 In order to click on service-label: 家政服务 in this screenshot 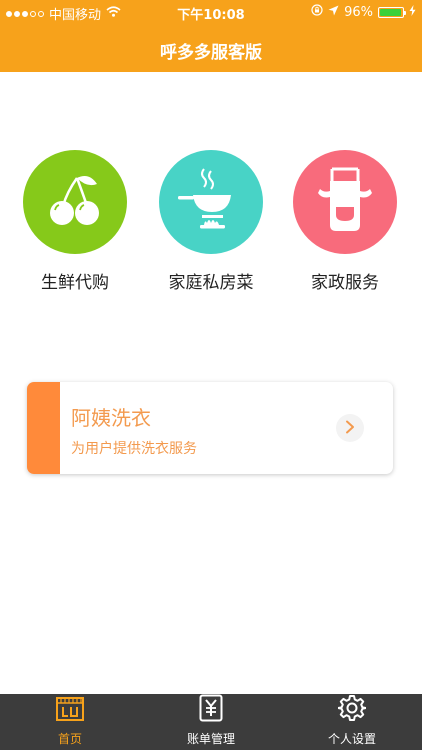, I will do `click(345, 283)`.